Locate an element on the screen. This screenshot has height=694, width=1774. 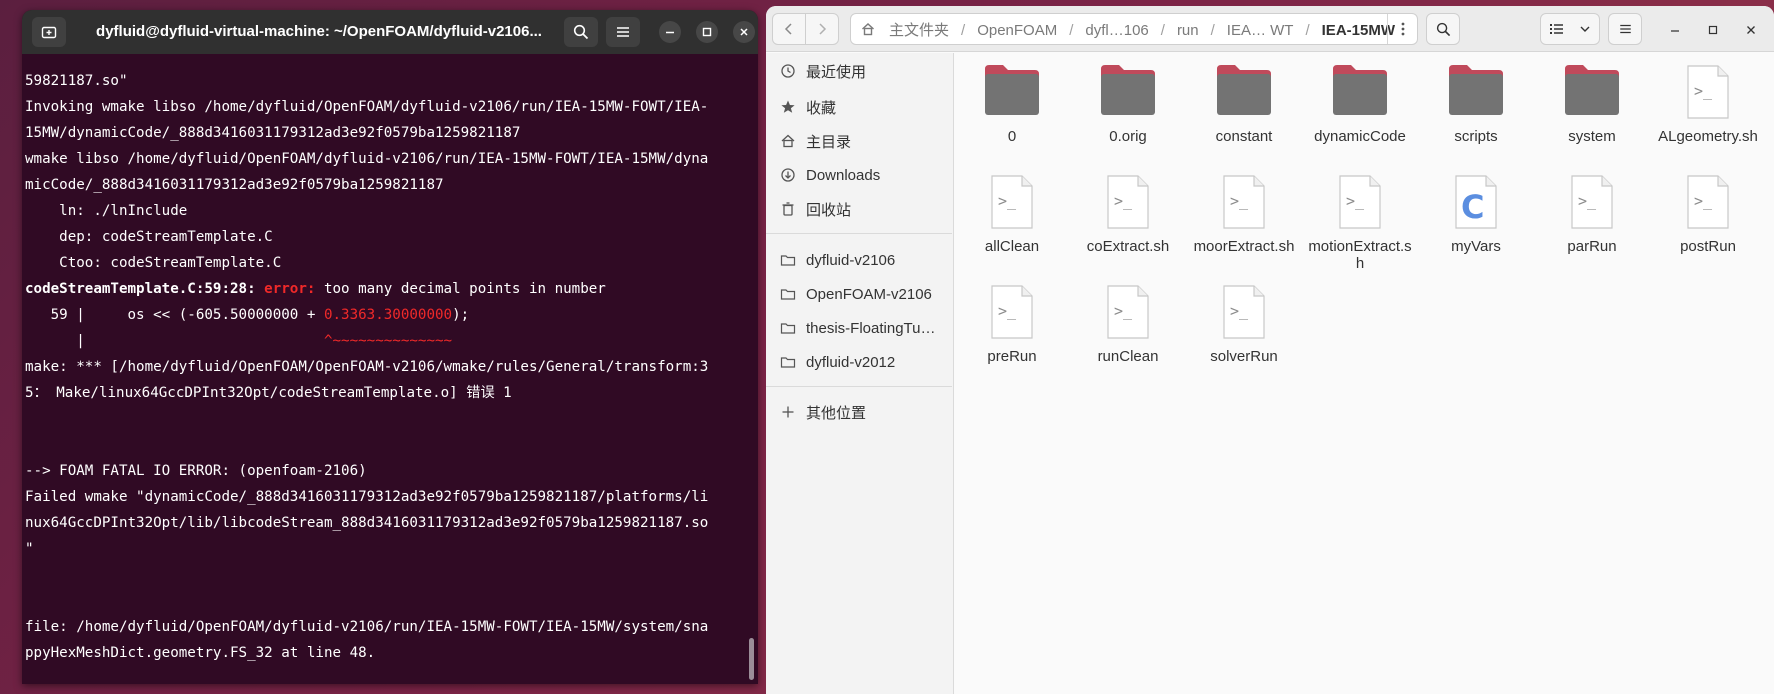
file-name: coExtract.sh is located at coordinates (1128, 246).